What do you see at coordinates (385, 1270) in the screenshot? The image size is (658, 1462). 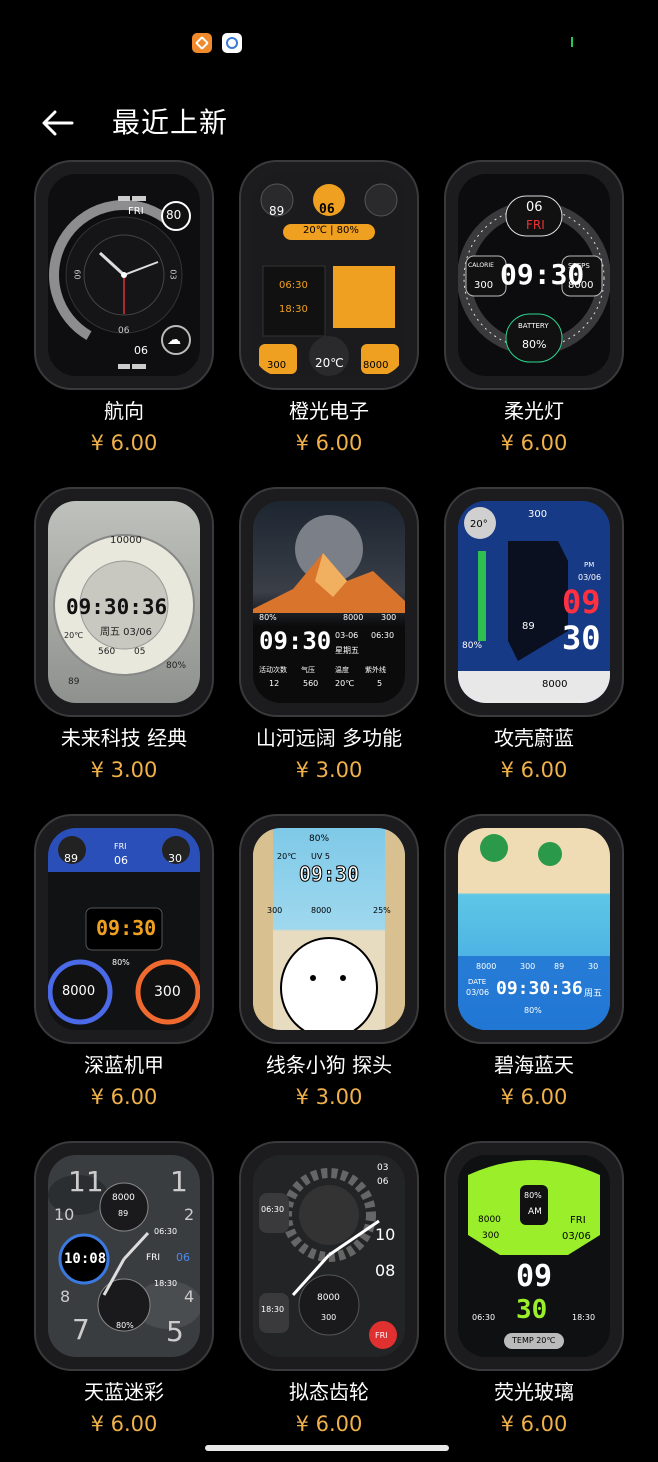 I see `hour-numeral: 08` at bounding box center [385, 1270].